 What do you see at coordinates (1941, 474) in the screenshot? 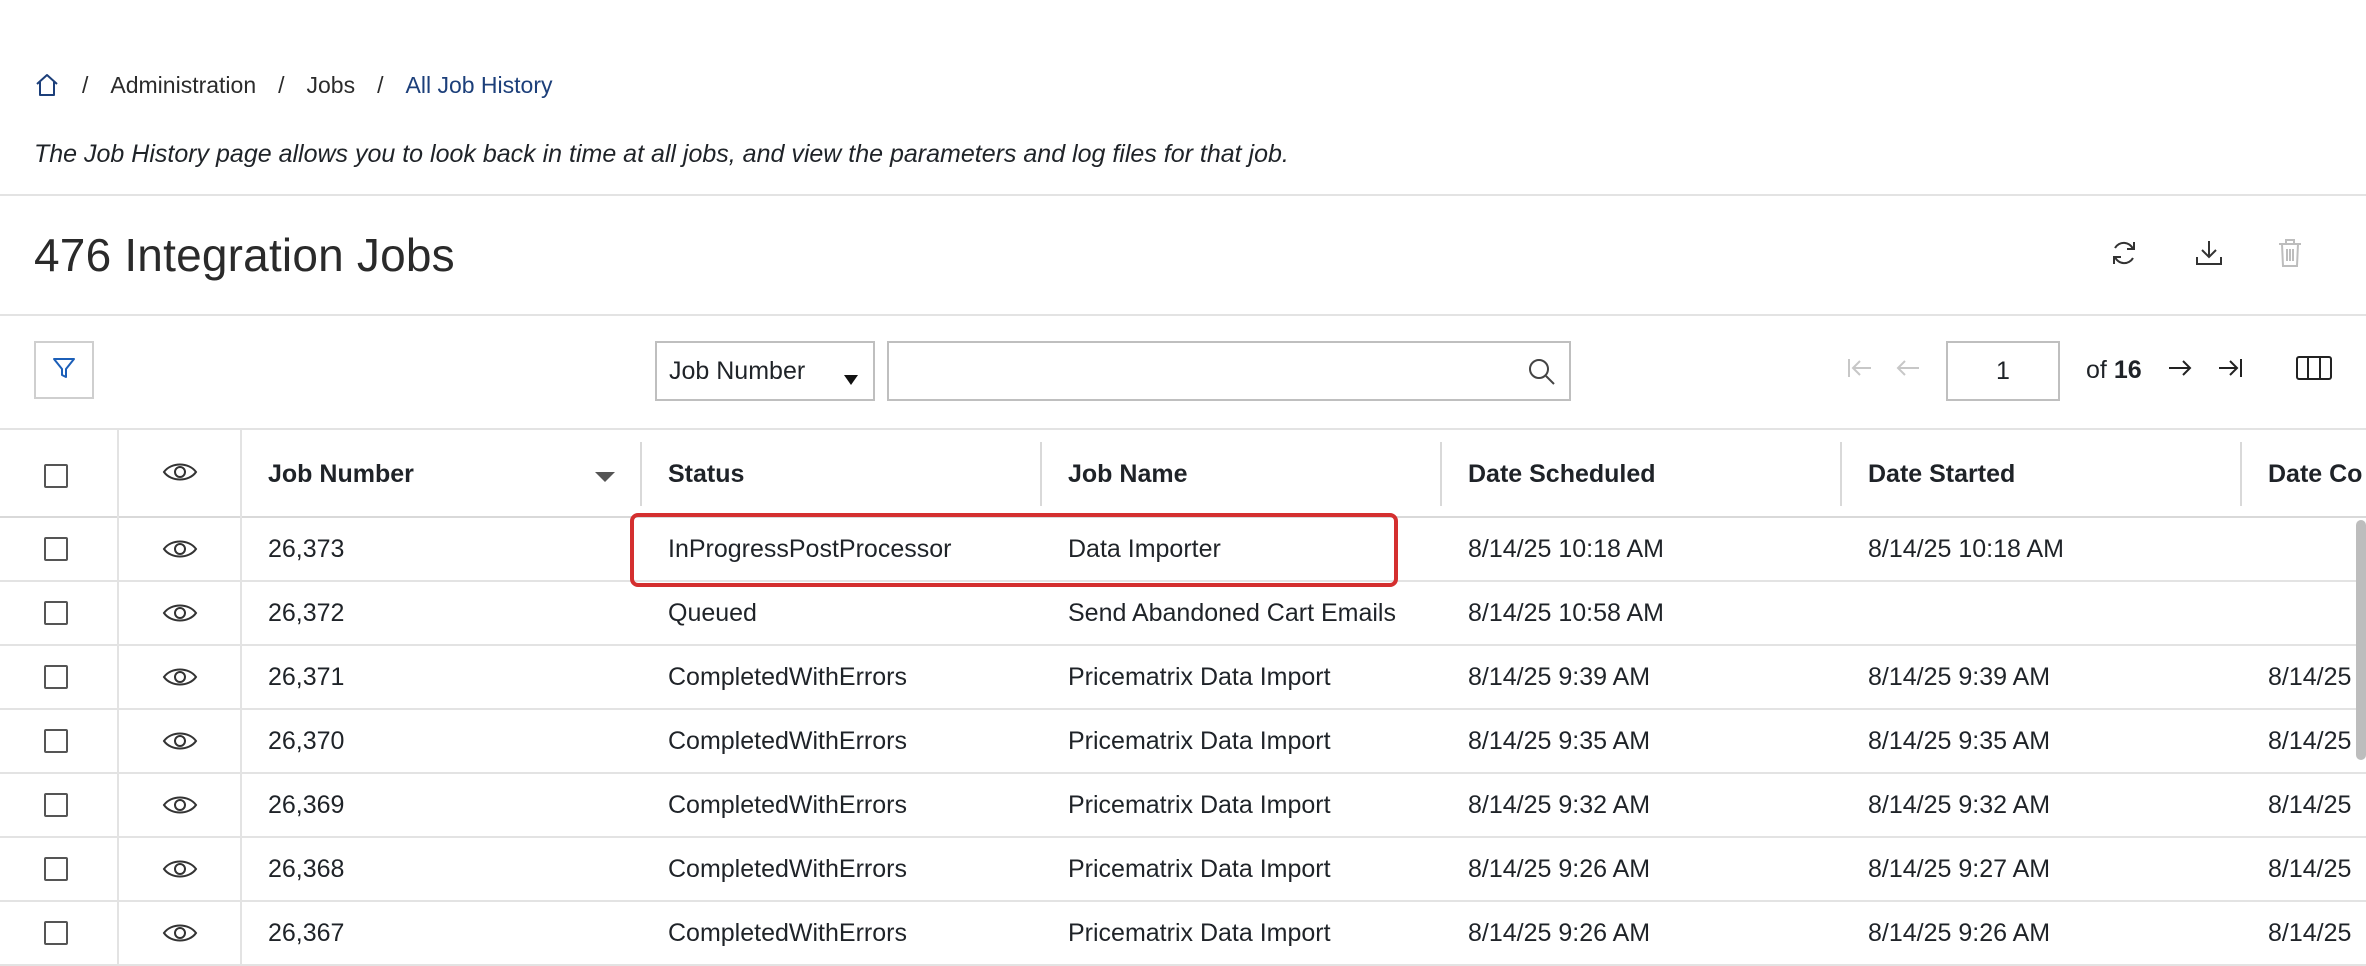
I see `column-header-date-started: Date Started` at bounding box center [1941, 474].